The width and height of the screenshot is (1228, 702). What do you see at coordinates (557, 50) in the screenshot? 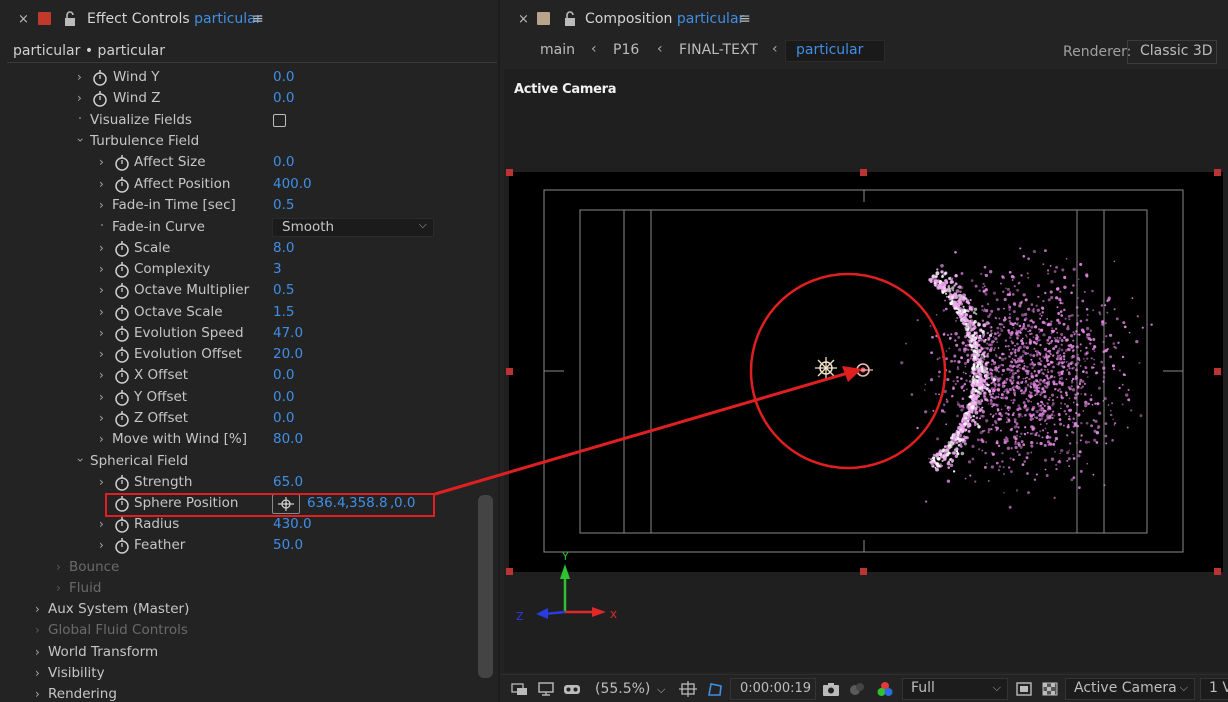
I see `breadcrumb-main: main` at bounding box center [557, 50].